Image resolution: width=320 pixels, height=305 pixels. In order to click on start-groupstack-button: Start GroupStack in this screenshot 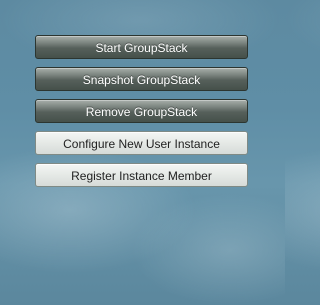, I will do `click(141, 47)`.